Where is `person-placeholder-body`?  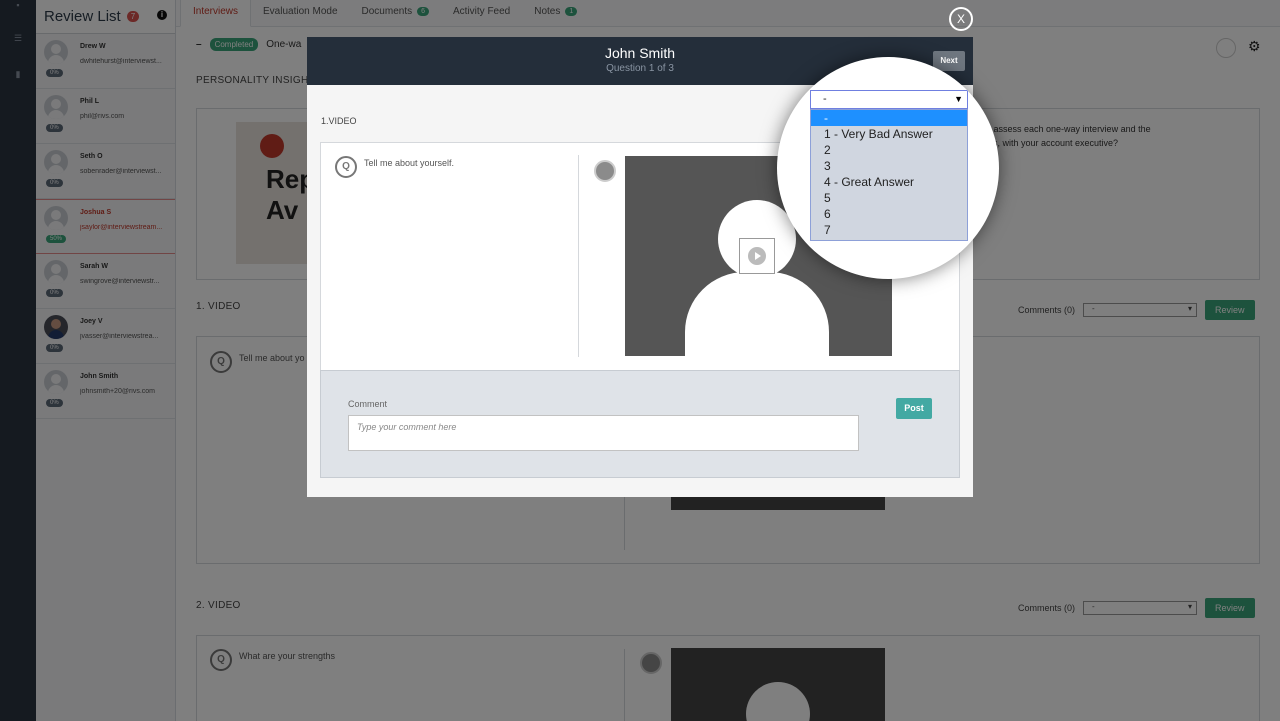
person-placeholder-body is located at coordinates (757, 314).